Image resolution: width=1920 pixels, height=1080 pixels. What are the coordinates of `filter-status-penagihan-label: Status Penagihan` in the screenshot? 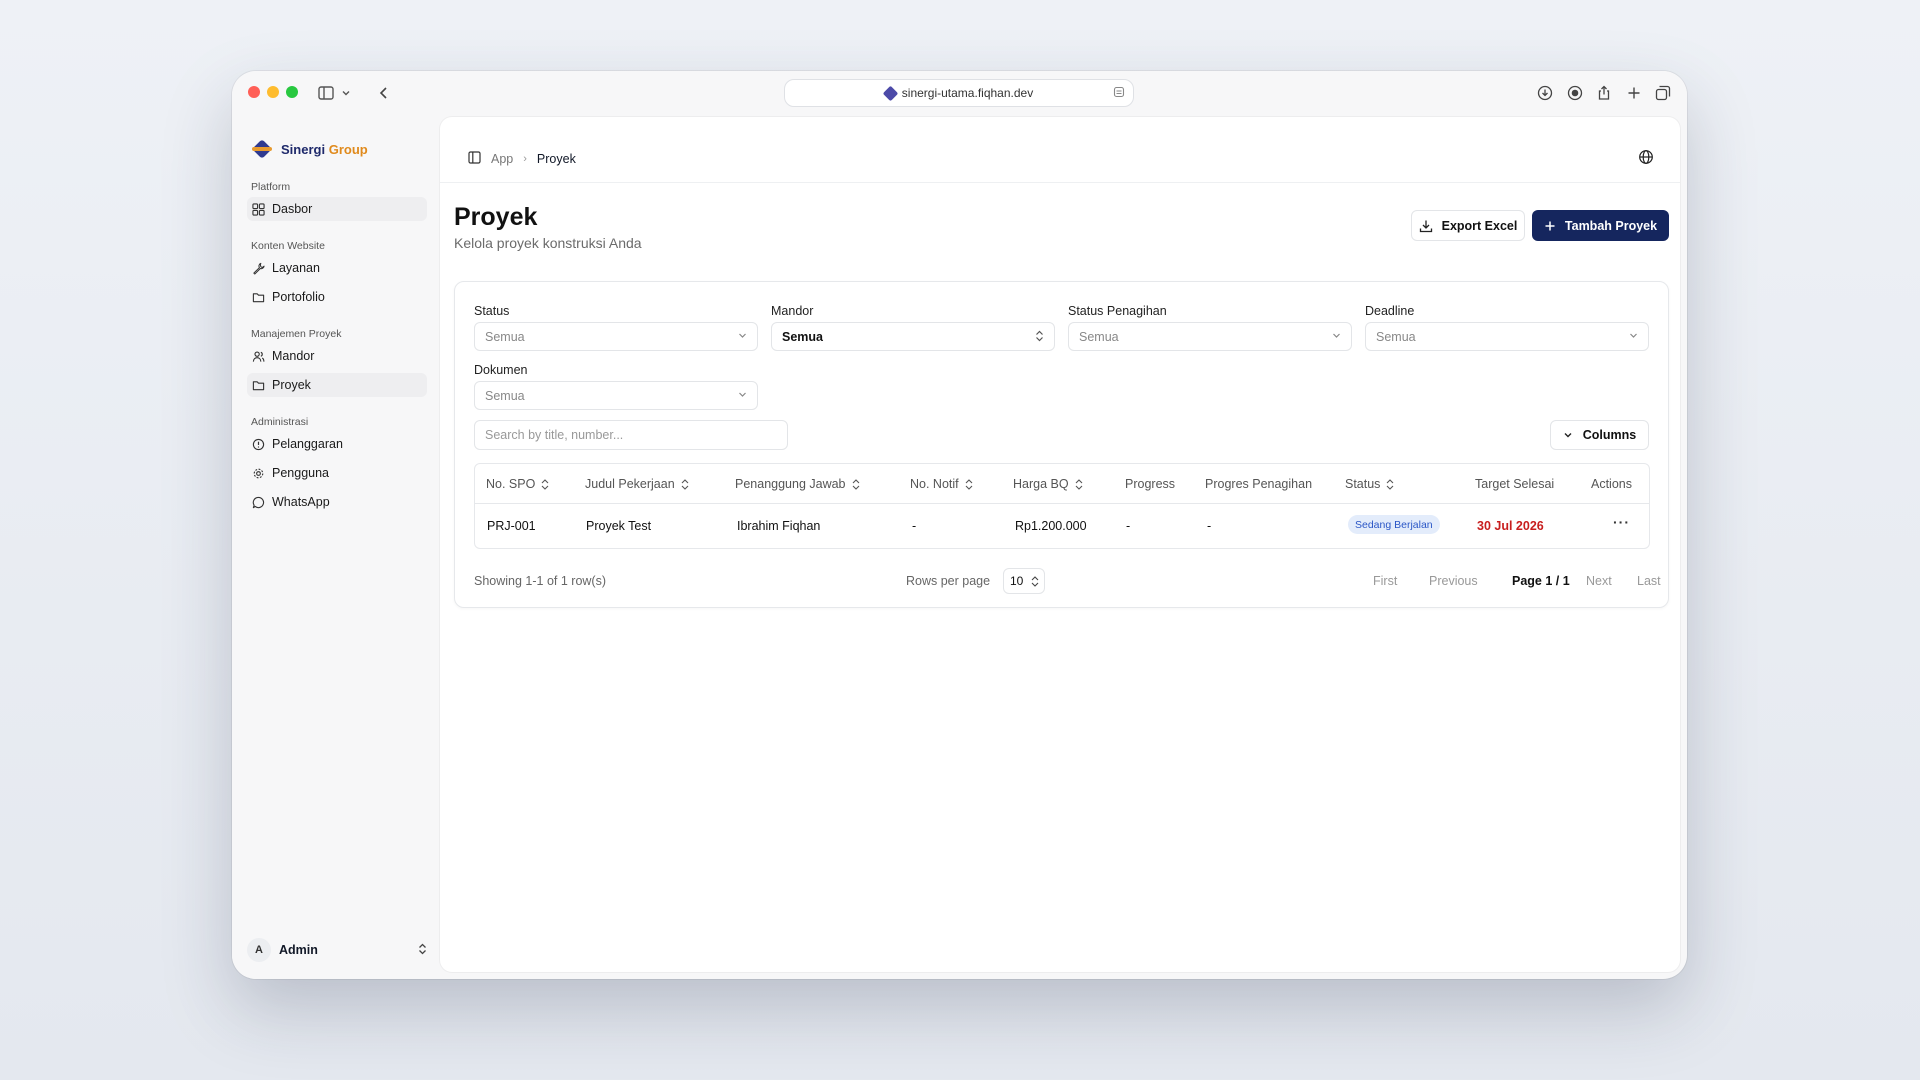 It's located at (1117, 311).